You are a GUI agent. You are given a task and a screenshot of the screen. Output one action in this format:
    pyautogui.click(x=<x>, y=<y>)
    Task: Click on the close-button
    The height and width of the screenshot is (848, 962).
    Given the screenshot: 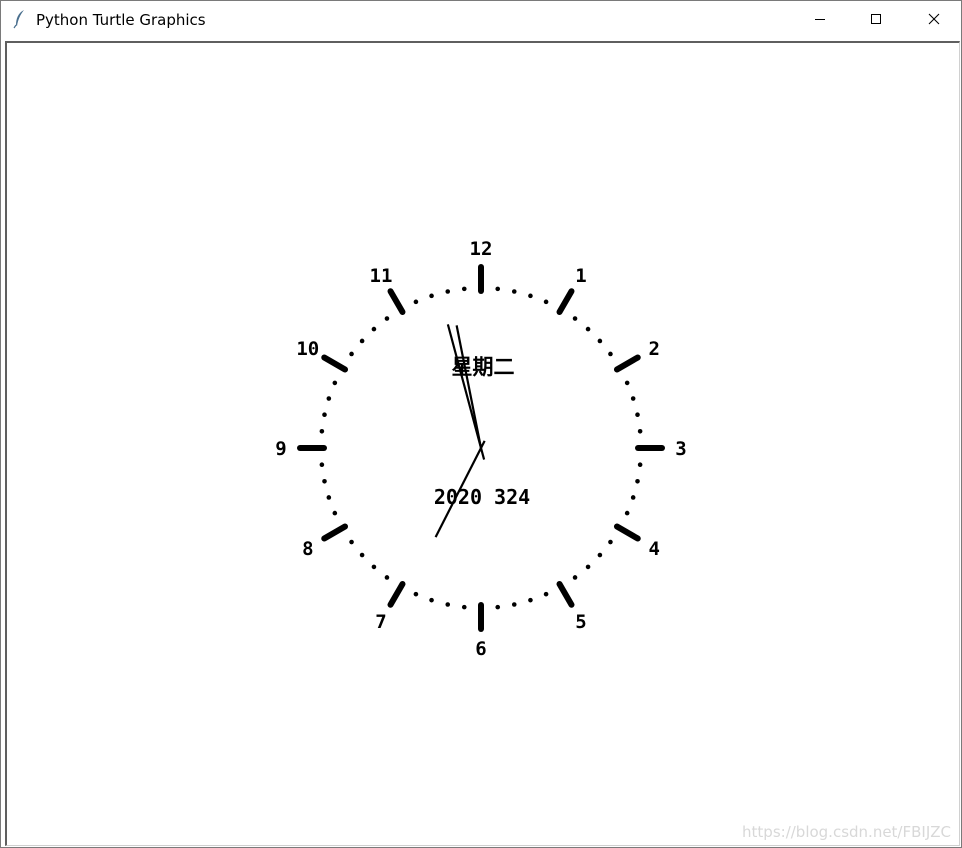 What is the action you would take?
    pyautogui.click(x=934, y=19)
    